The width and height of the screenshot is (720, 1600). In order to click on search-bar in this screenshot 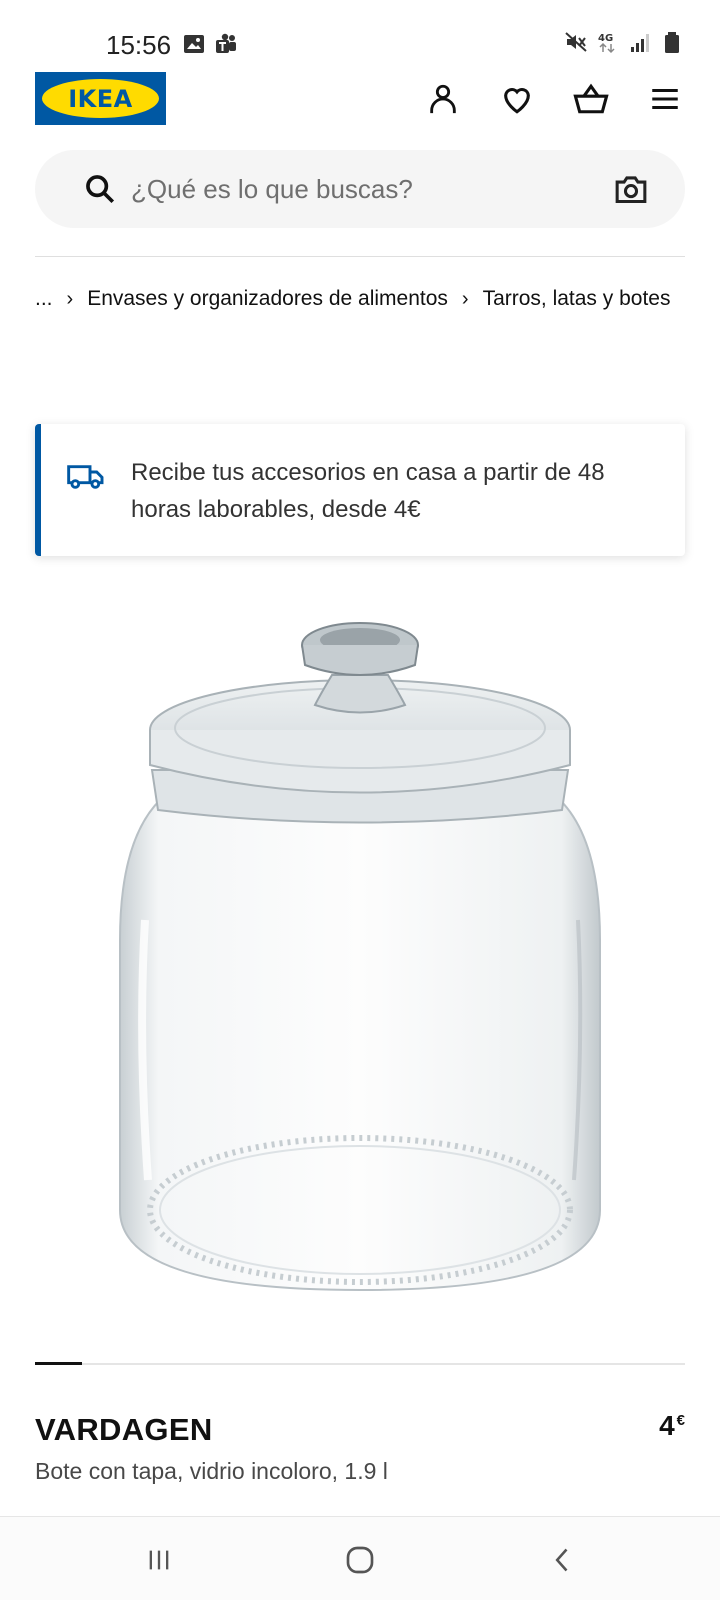, I will do `click(360, 189)`.